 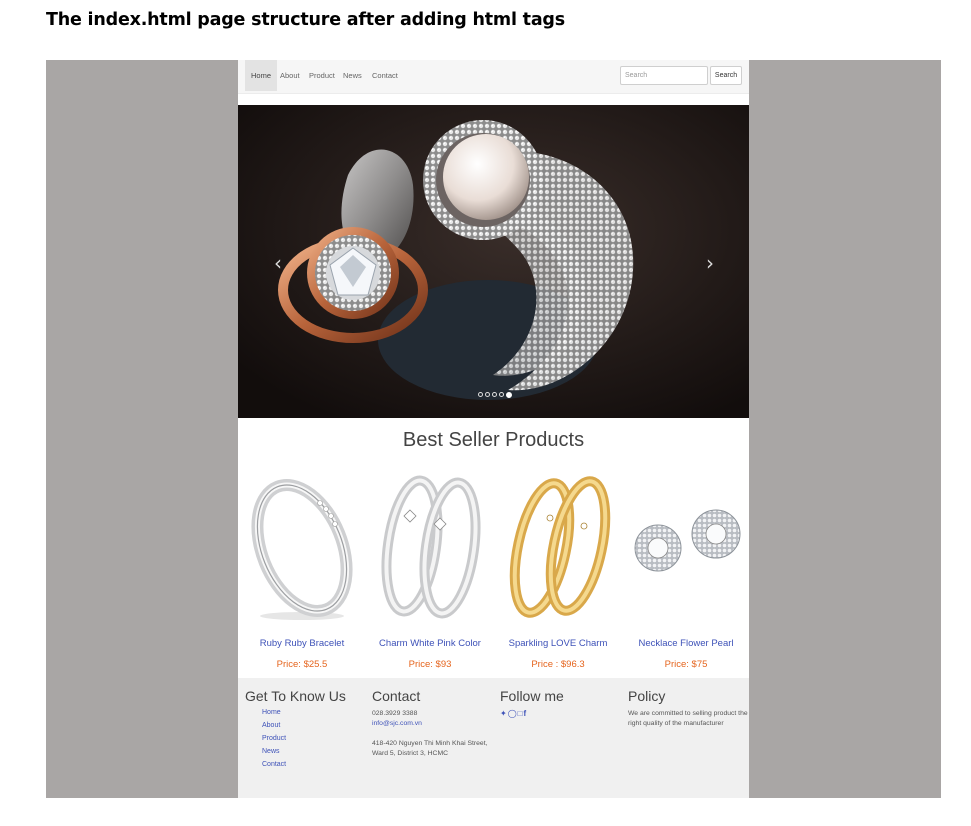 What do you see at coordinates (558, 643) in the screenshot?
I see `product-name: Sparkling LOVE Charm` at bounding box center [558, 643].